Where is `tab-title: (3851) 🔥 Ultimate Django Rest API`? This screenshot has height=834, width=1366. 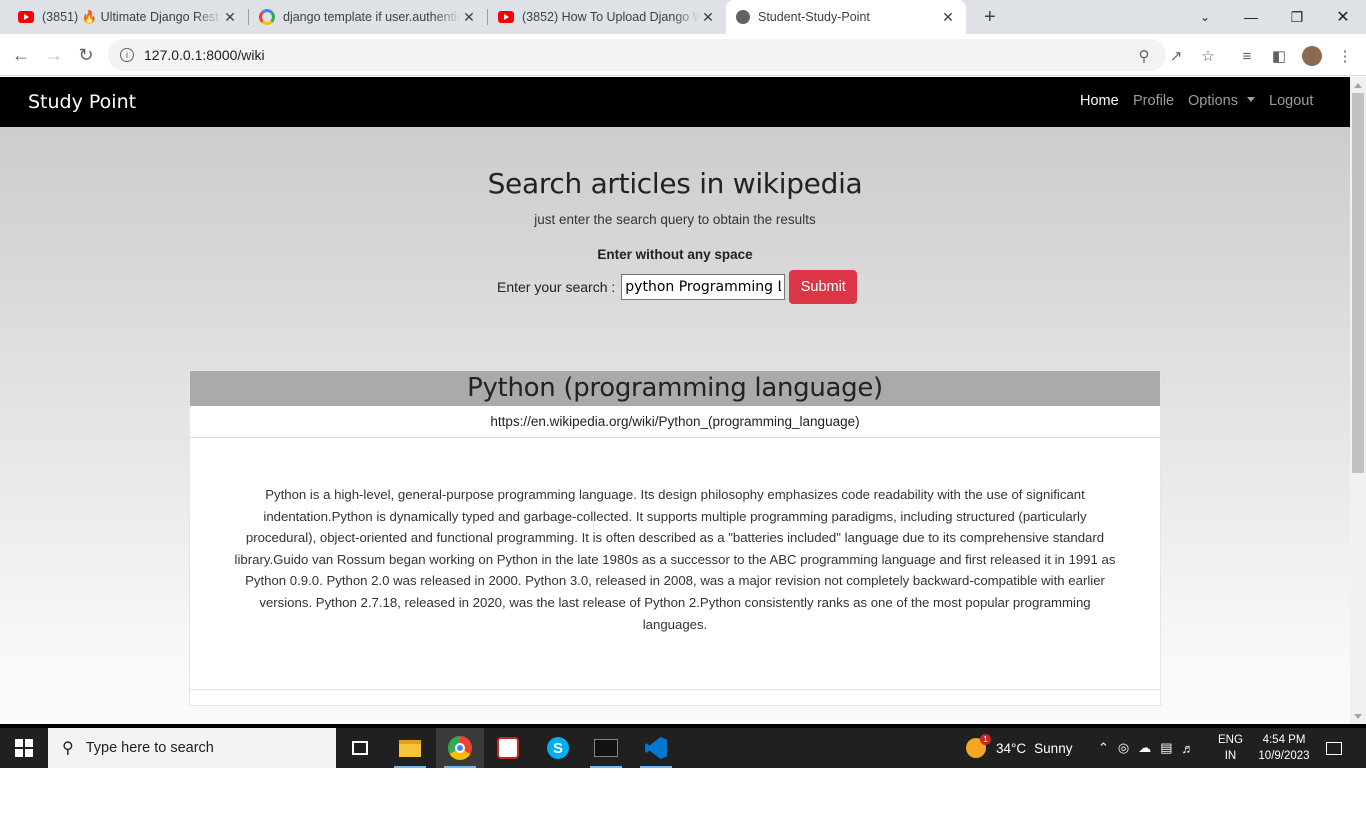
tab-title: (3851) 🔥 Ultimate Django Rest API is located at coordinates (132, 16).